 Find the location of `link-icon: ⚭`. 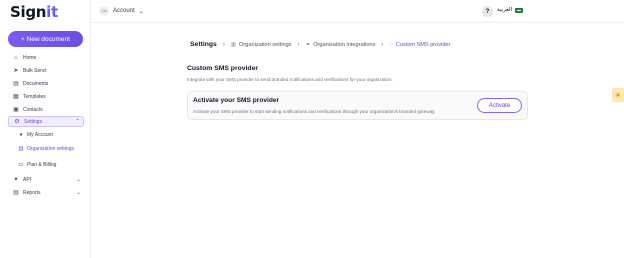

link-icon: ⚭ is located at coordinates (308, 44).